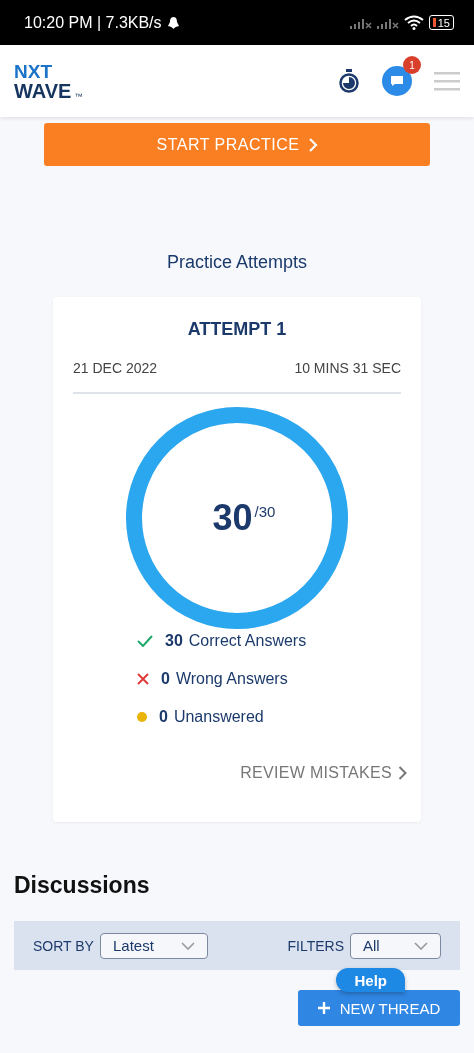 The height and width of the screenshot is (1053, 474). Describe the element at coordinates (323, 773) in the screenshot. I see `review-mistakes-link: REVIEW MISTAKES` at that location.